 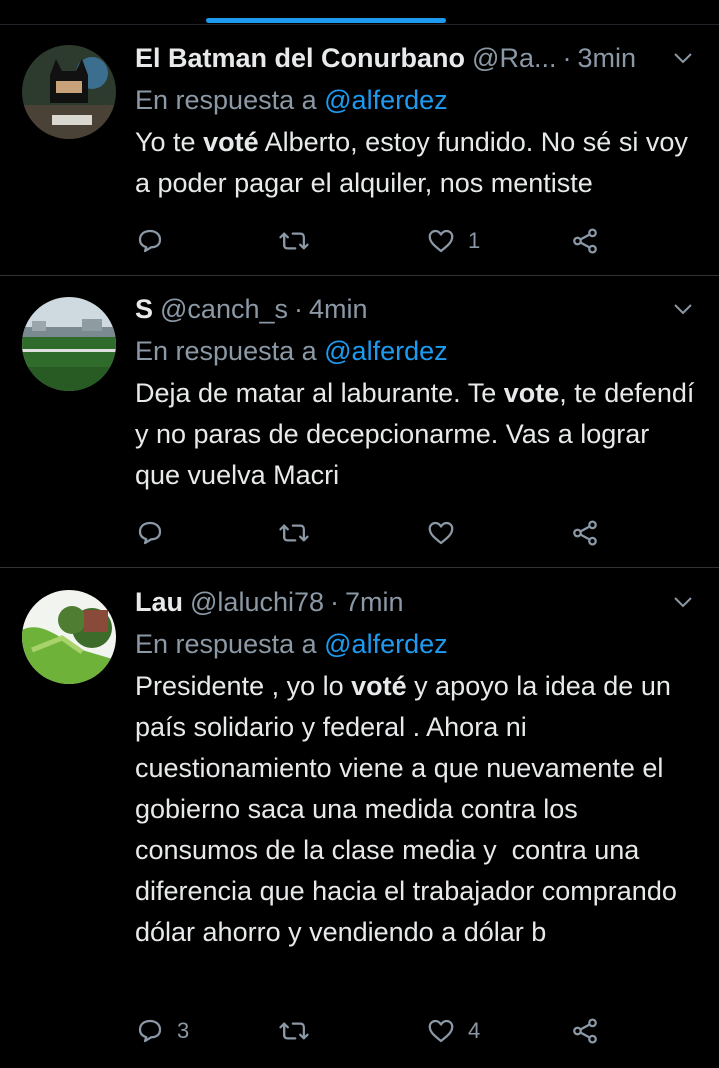 I want to click on reply-button: 3, so click(x=162, y=1031).